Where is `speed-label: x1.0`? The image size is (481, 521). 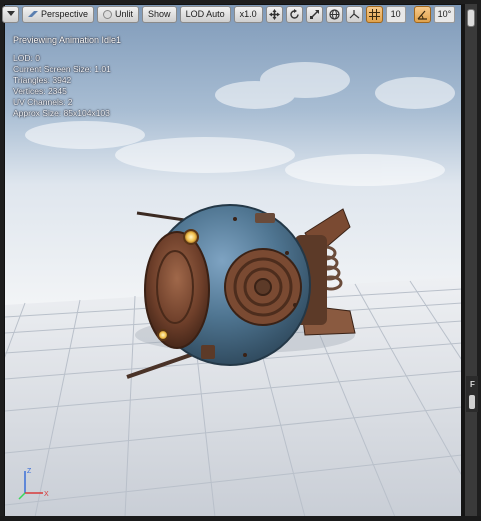
speed-label: x1.0 is located at coordinates (248, 14).